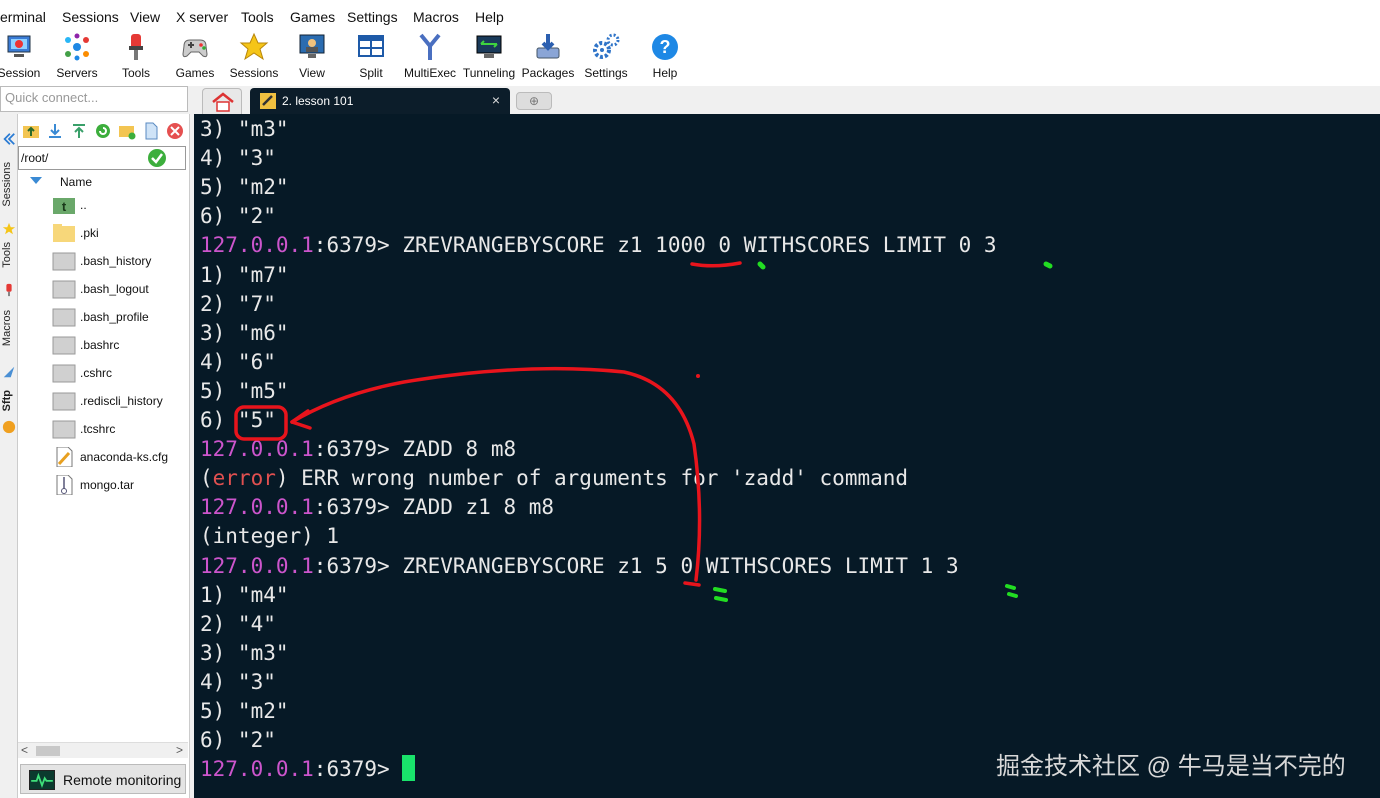  What do you see at coordinates (36, 180) in the screenshot?
I see `sort-arrow-icon` at bounding box center [36, 180].